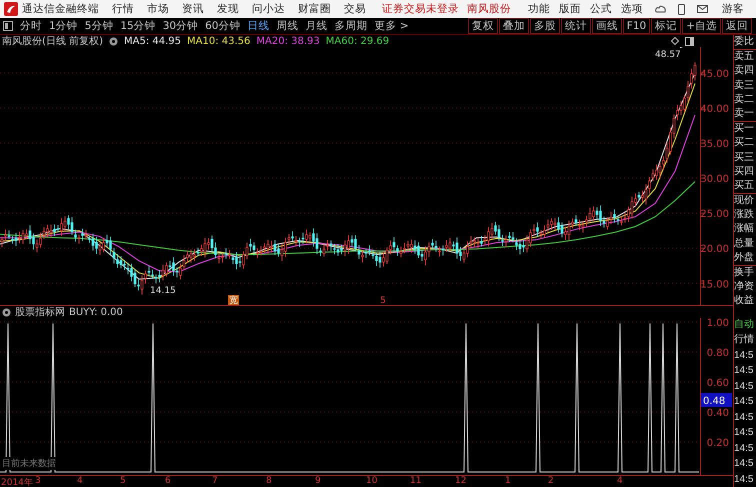  What do you see at coordinates (745, 324) in the screenshot?
I see `auto-mode-label: 自动` at bounding box center [745, 324].